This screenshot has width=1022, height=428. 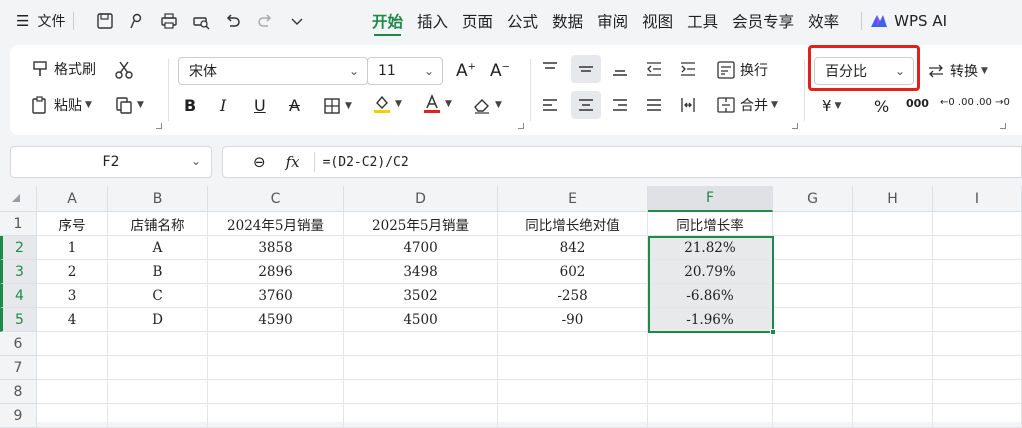 I want to click on column-header-b: B, so click(x=158, y=199).